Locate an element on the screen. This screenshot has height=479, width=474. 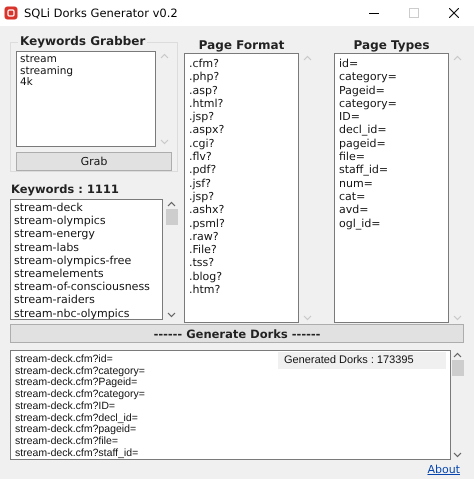
list-item: .pdf? is located at coordinates (202, 170).